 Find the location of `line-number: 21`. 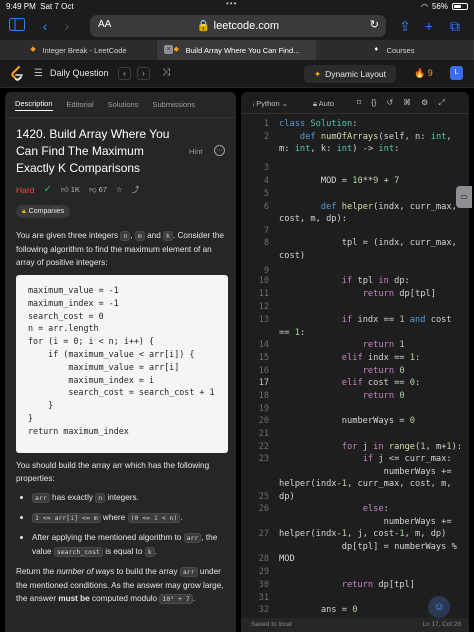

line-number: 21 is located at coordinates (263, 434).